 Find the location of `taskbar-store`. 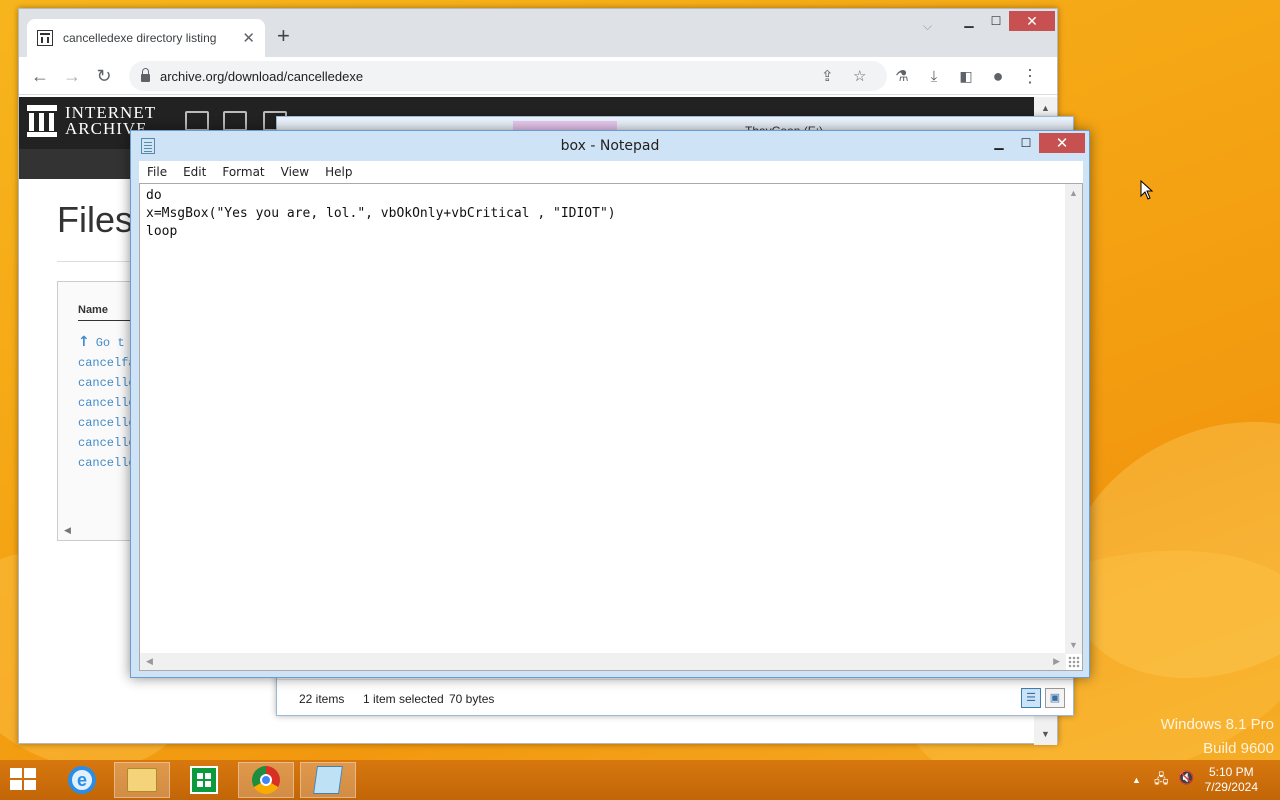

taskbar-store is located at coordinates (204, 780).